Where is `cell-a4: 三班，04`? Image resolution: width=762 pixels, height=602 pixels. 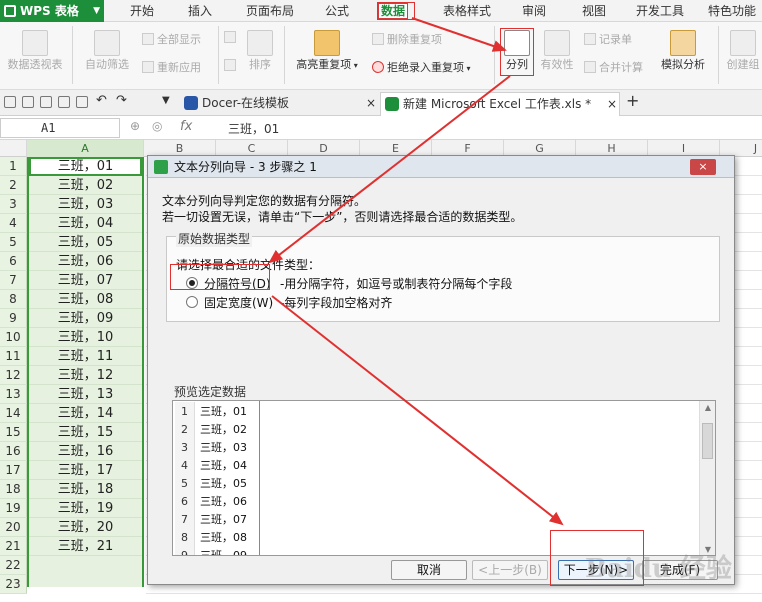
cell-a4: 三班，04 is located at coordinates (85, 223).